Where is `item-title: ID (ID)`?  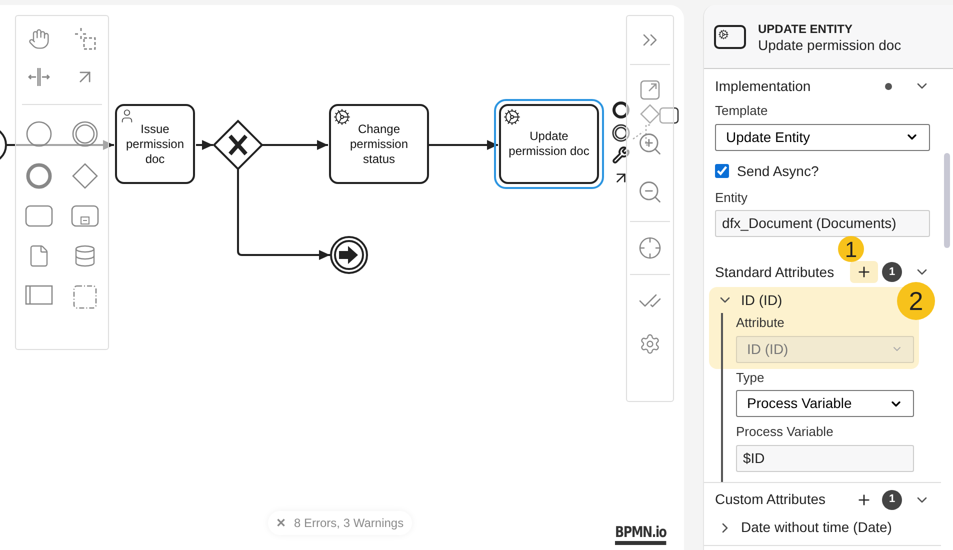 item-title: ID (ID) is located at coordinates (761, 300).